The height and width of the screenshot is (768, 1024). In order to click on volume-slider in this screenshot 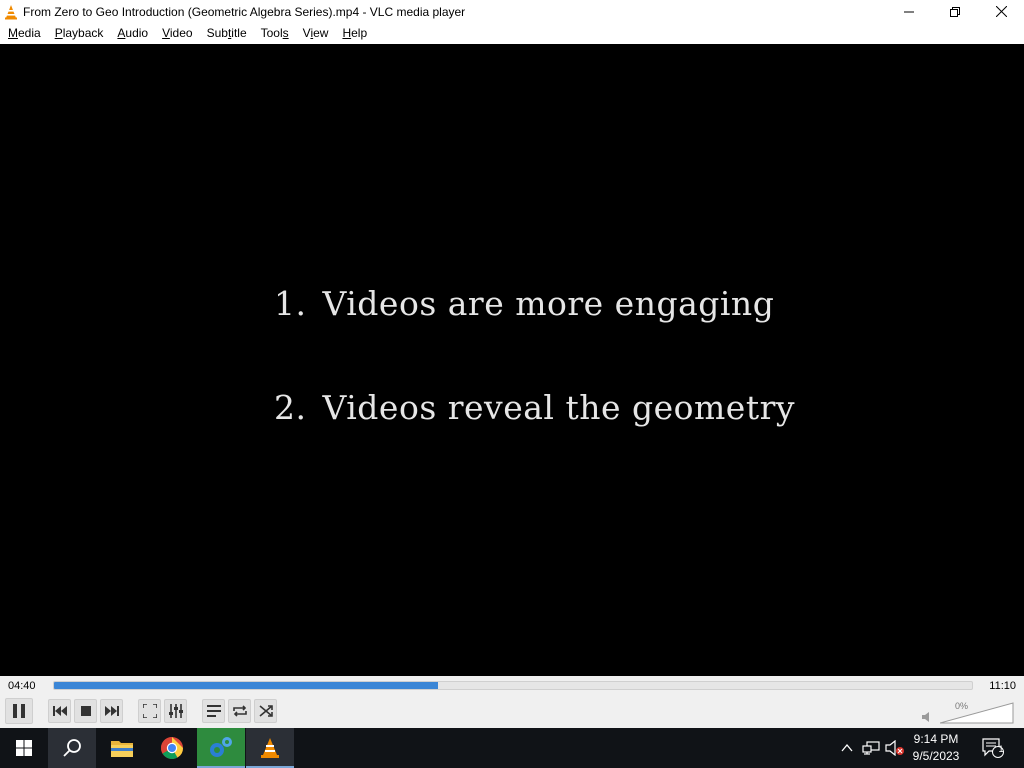, I will do `click(977, 713)`.